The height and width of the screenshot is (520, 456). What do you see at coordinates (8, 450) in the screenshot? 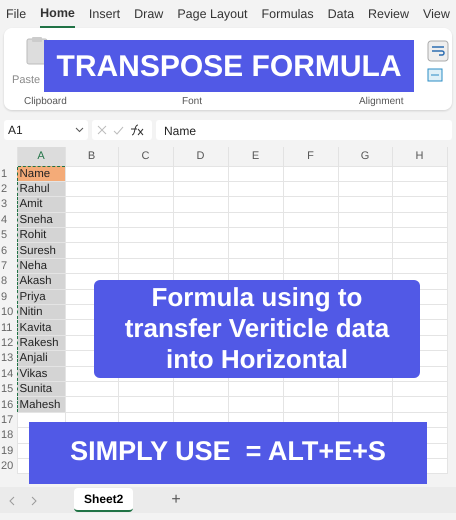
I see `row-header: 19` at bounding box center [8, 450].